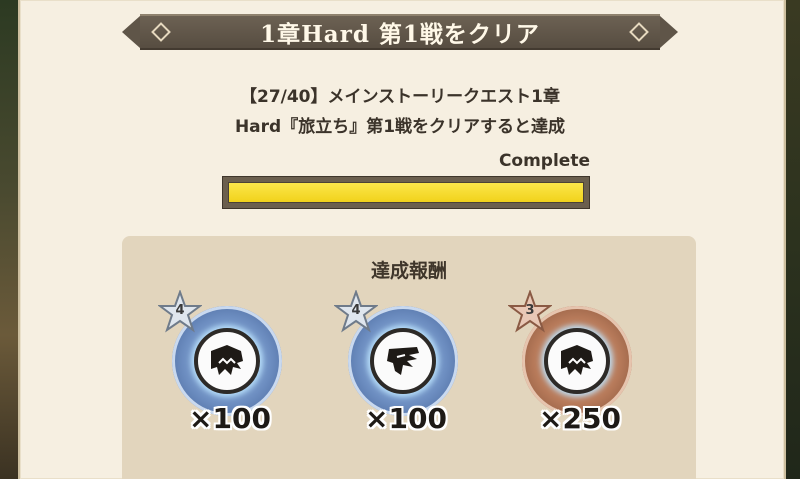 The height and width of the screenshot is (479, 800). I want to click on title-banner: 1章Hard 第1戦をクリア, so click(400, 32).